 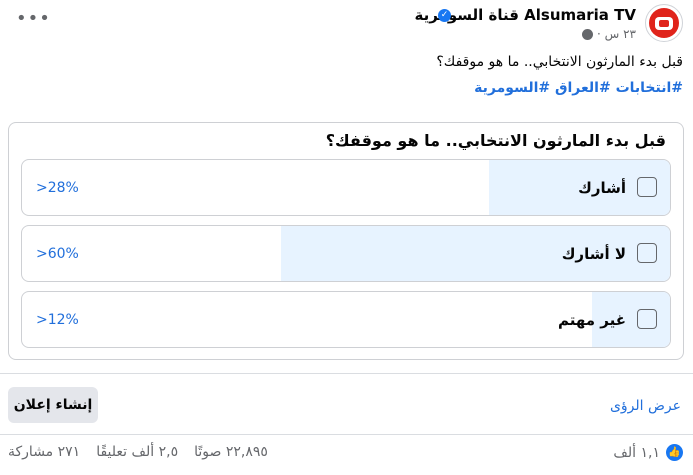 What do you see at coordinates (636, 452) in the screenshot?
I see `reactions-count: ١,١ ألف` at bounding box center [636, 452].